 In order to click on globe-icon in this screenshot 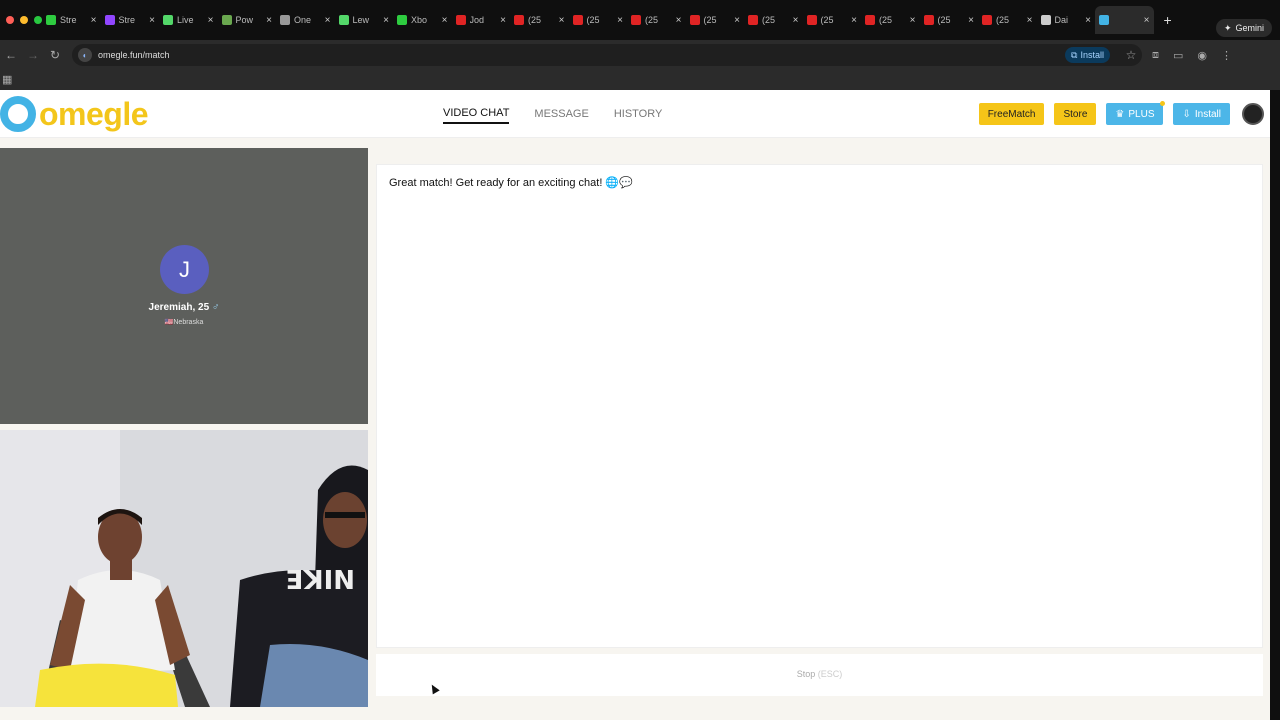, I will do `click(285, 20)`.